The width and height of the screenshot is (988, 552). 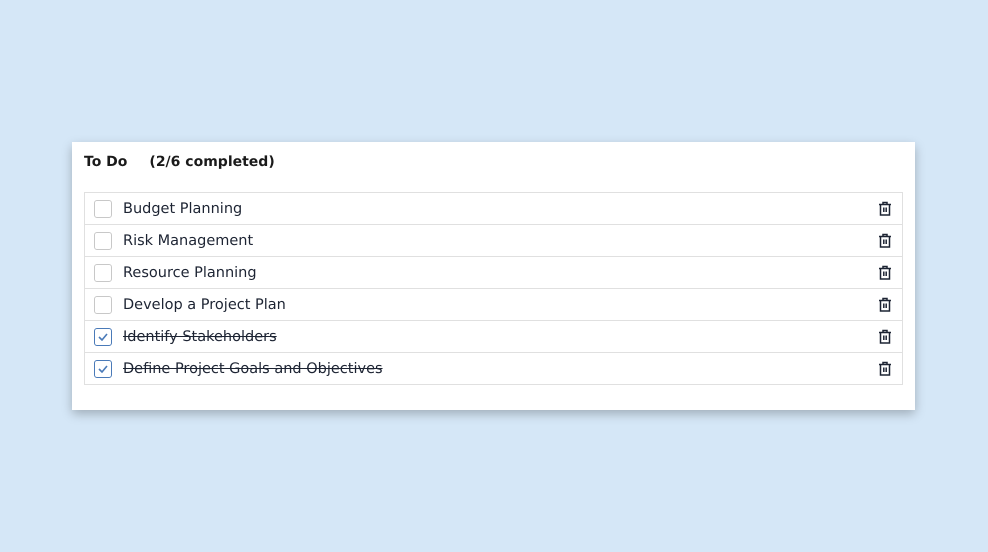 What do you see at coordinates (212, 162) in the screenshot?
I see `completed-count: (2/6 completed)` at bounding box center [212, 162].